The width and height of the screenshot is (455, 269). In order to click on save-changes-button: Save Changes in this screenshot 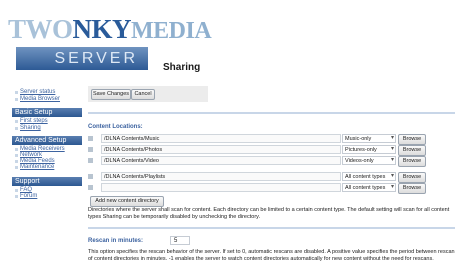, I will do `click(111, 94)`.